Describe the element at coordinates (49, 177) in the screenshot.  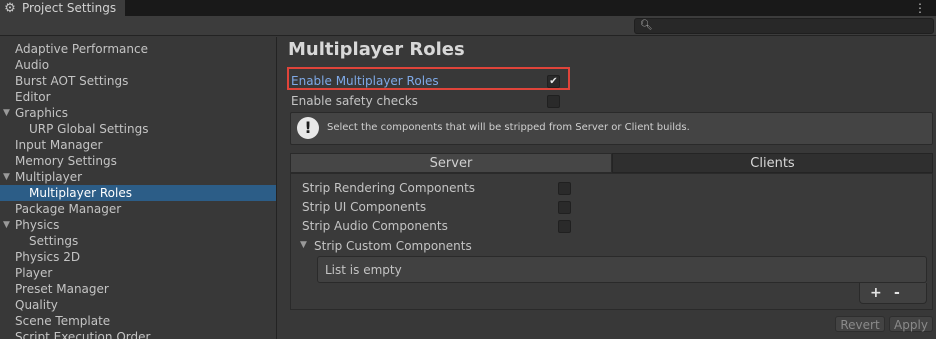
I see `sidebar-item-label: Multiplayer` at that location.